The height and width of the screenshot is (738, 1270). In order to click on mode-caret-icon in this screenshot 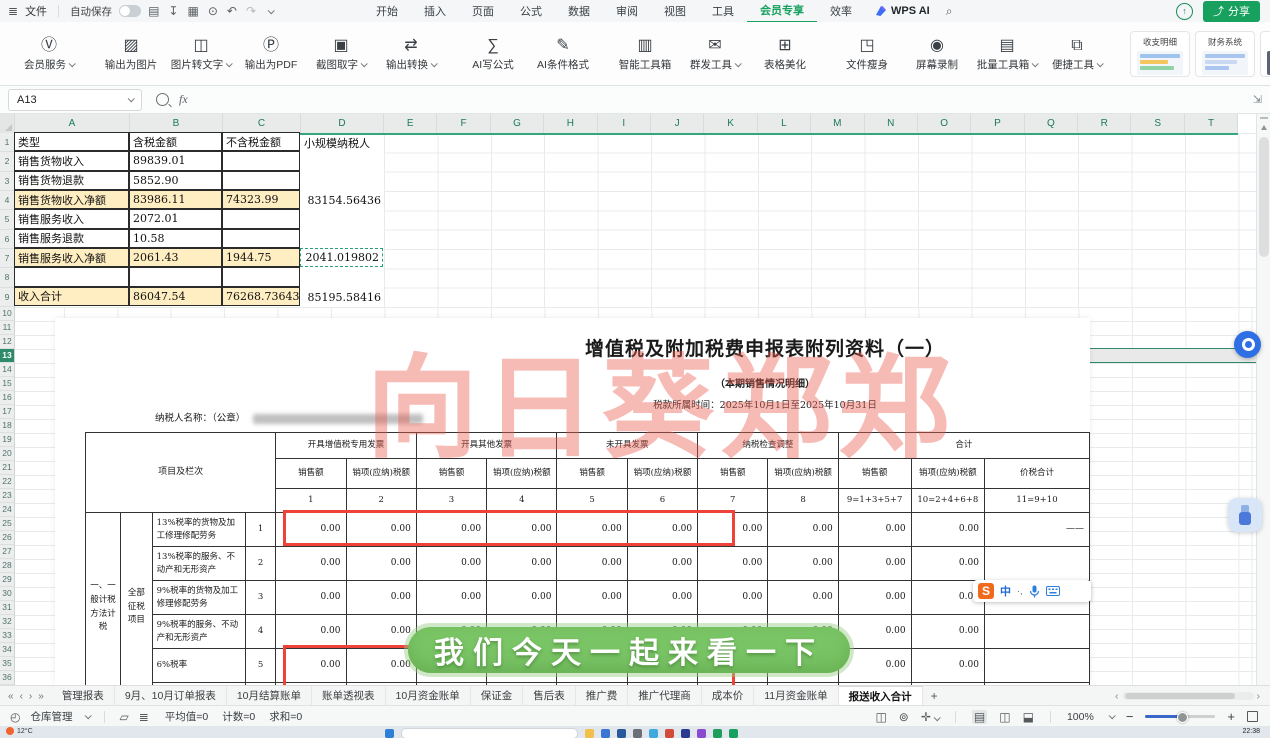, I will do `click(89, 716)`.